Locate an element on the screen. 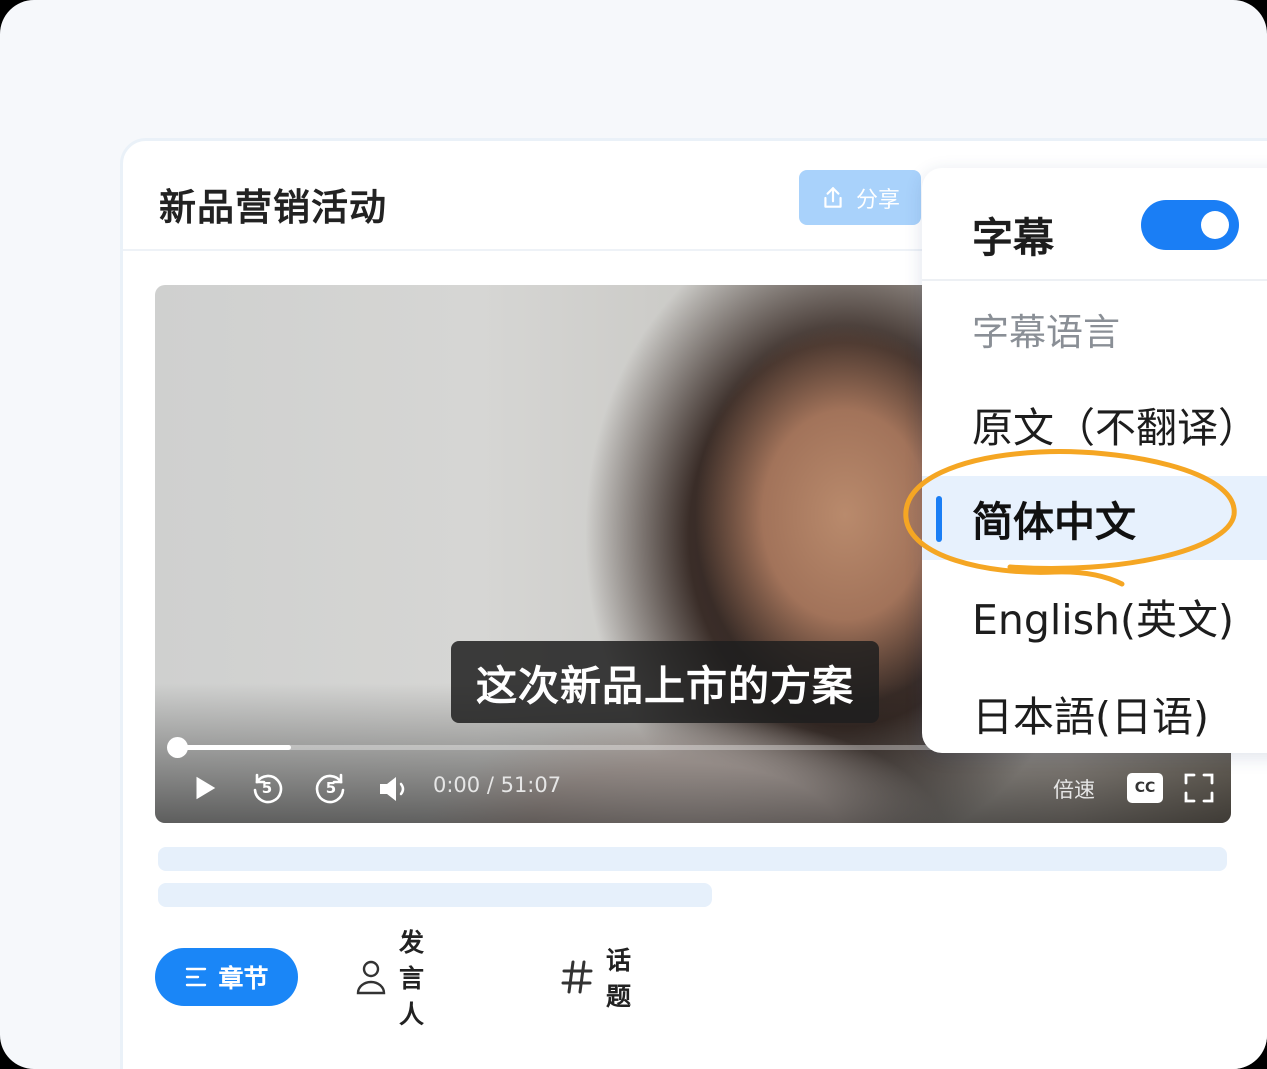 The image size is (1267, 1069). share-icon is located at coordinates (833, 198).